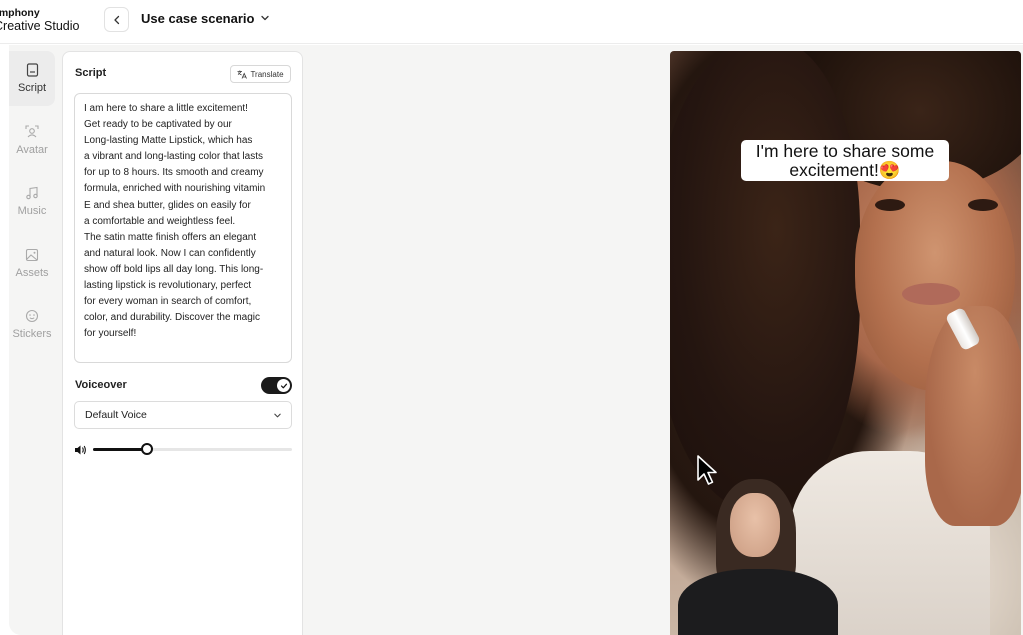 This screenshot has width=1023, height=635. I want to click on panel-title: Script, so click(91, 73).